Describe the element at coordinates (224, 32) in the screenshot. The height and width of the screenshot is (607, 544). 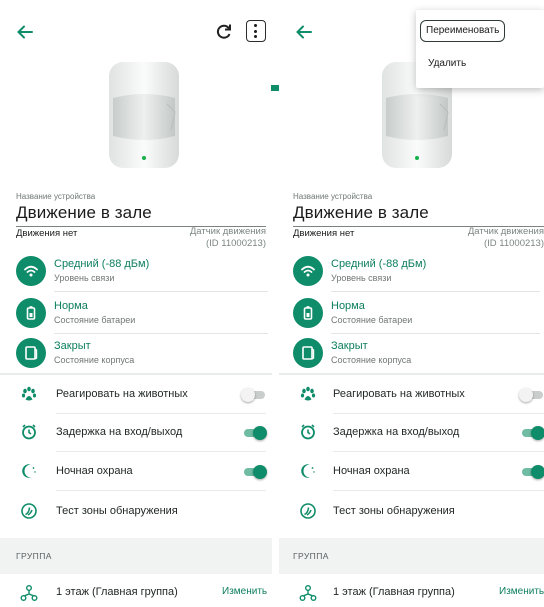
I see `refresh-icon` at that location.